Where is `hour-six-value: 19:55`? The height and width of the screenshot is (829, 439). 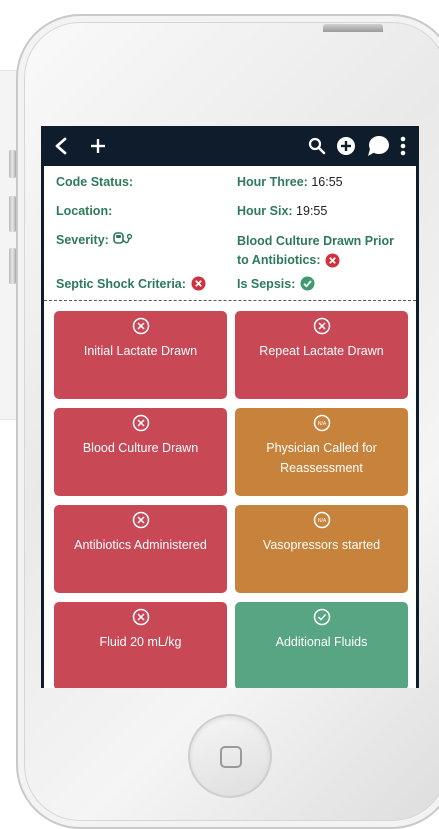 hour-six-value: 19:55 is located at coordinates (312, 211).